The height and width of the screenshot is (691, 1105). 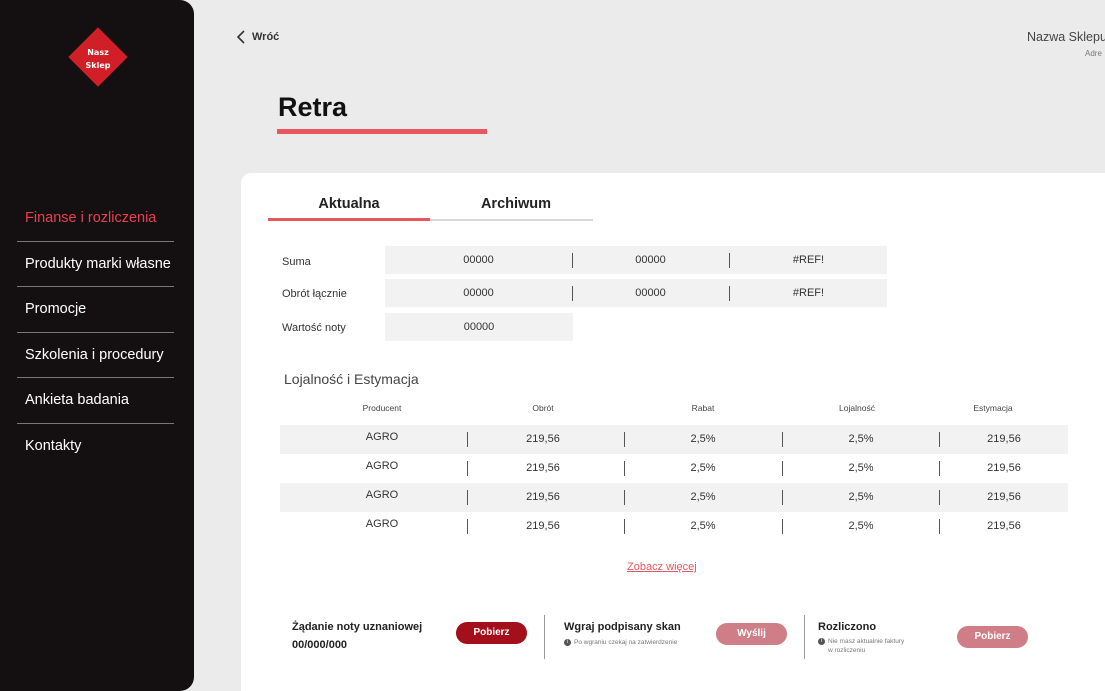 I want to click on back-button: Wróć, so click(x=257, y=37).